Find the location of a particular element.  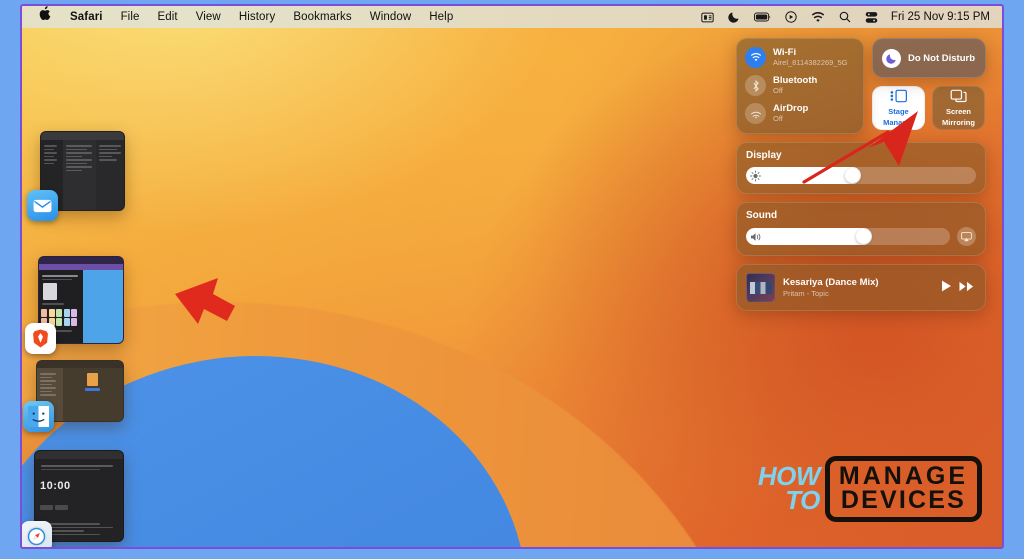

now-playing-icon is located at coordinates (791, 17).